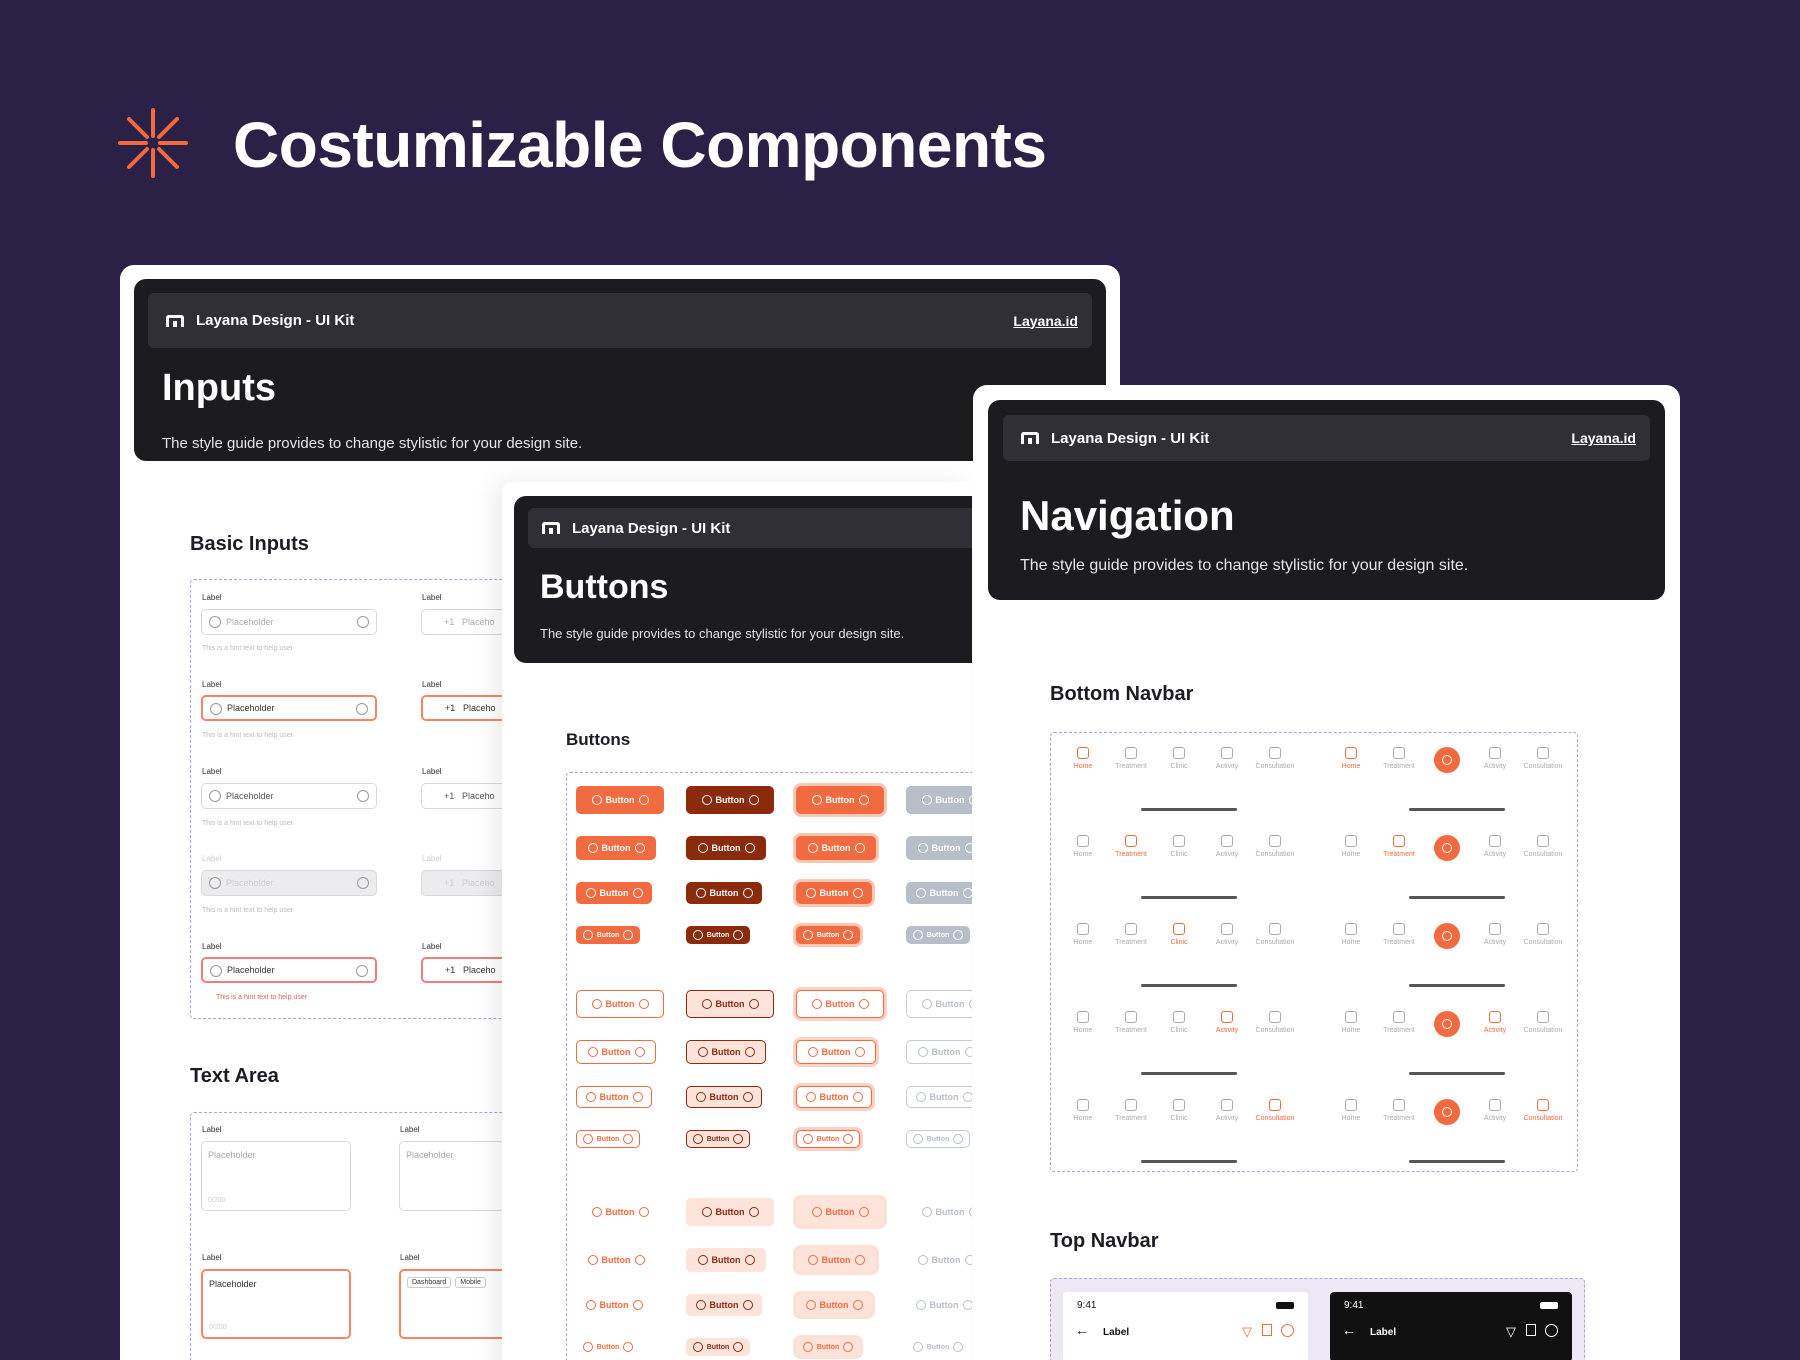 Image resolution: width=1800 pixels, height=1360 pixels. I want to click on text-input-focused: Placeholder, so click(289, 708).